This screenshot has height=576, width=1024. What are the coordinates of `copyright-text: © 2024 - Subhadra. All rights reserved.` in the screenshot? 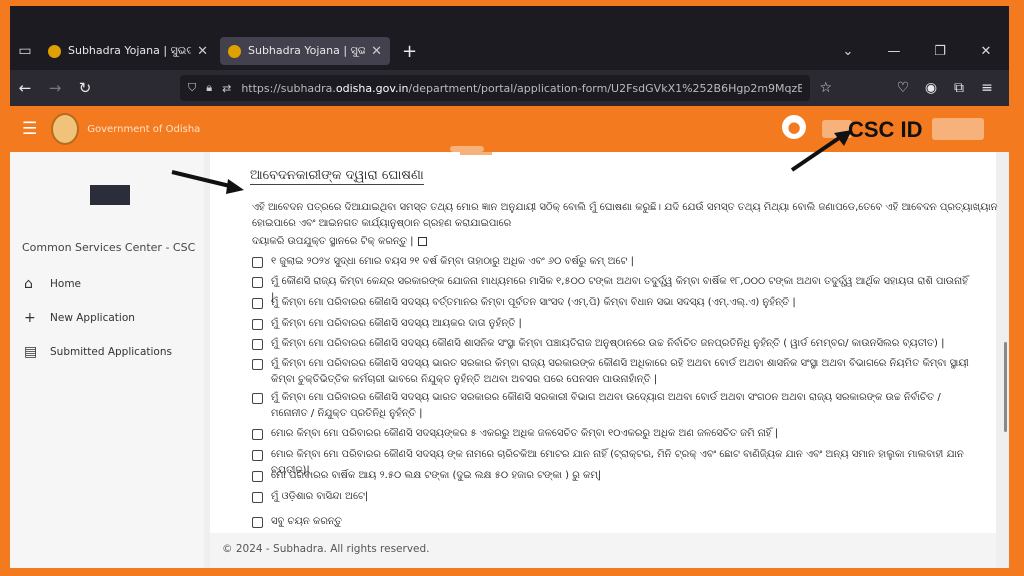 It's located at (326, 549).